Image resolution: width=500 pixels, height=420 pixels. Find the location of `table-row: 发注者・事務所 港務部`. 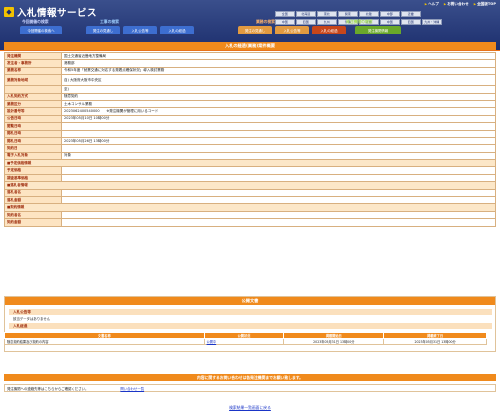

table-row: 发注者・事務所 港務部 is located at coordinates (250, 63).